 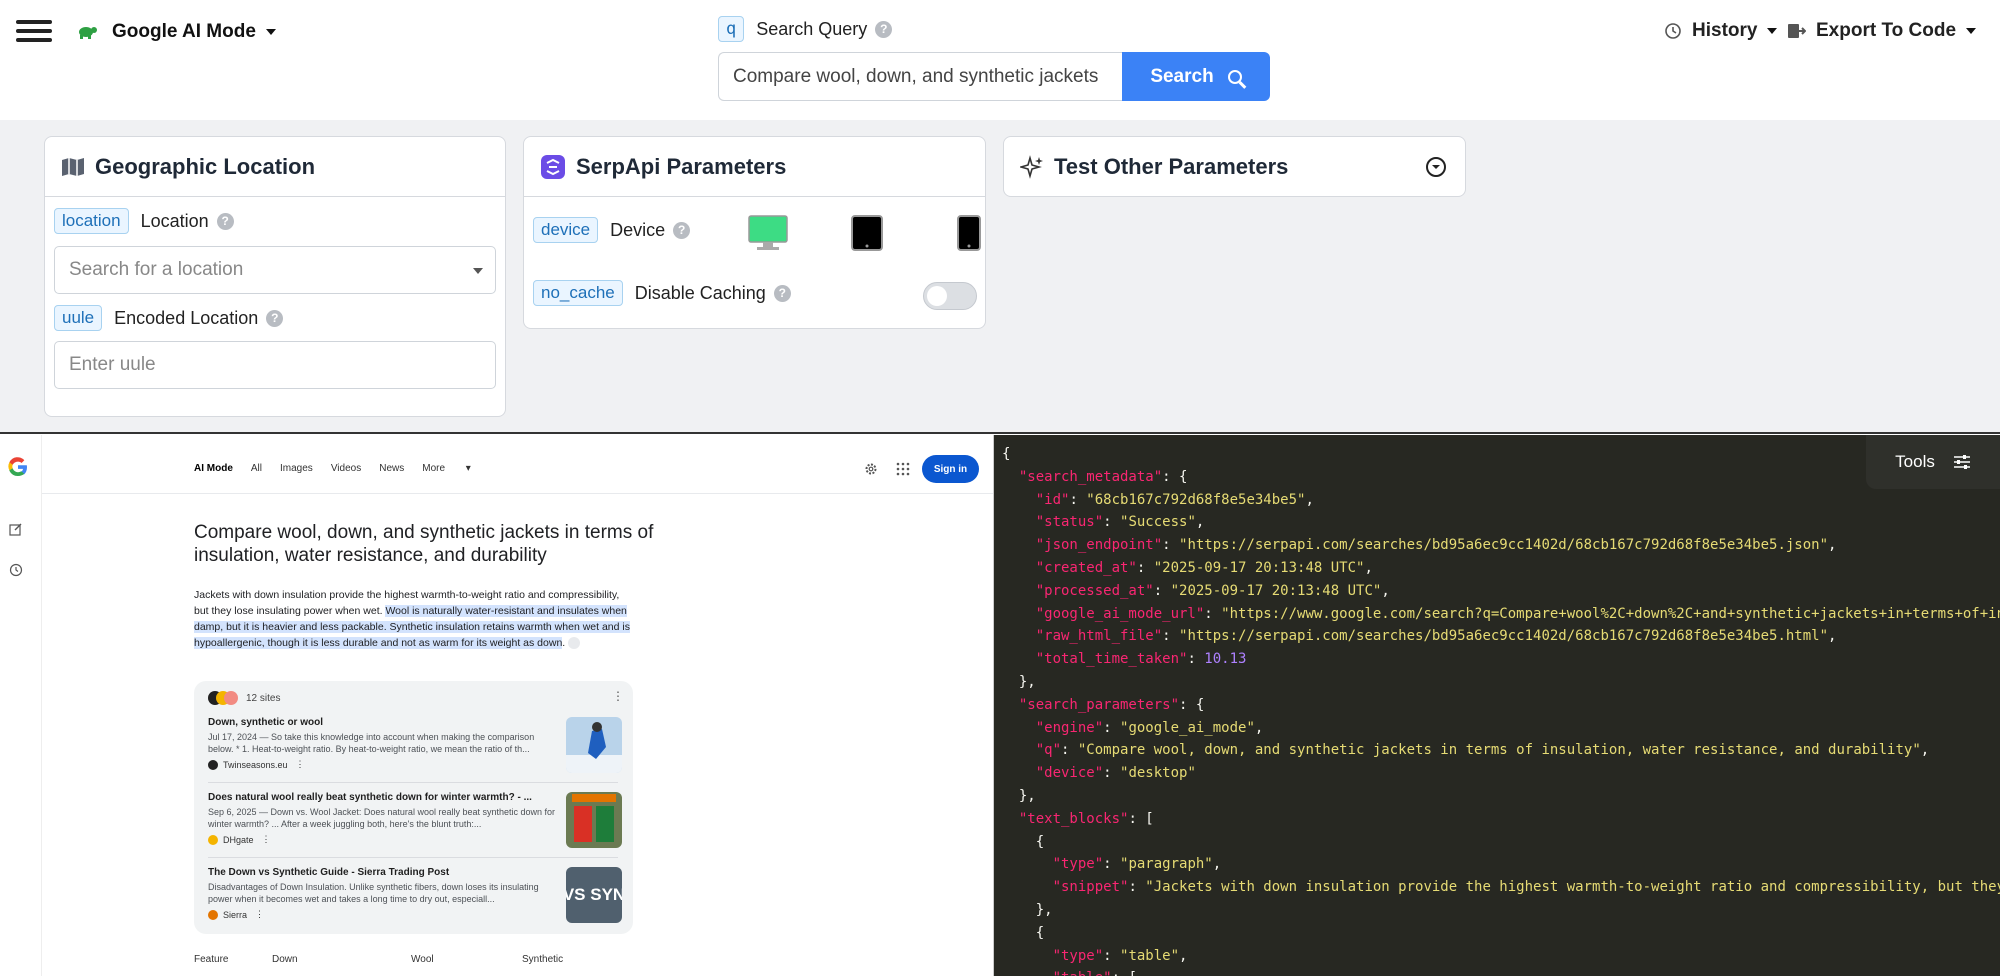 What do you see at coordinates (256, 468) in the screenshot?
I see `tab-all: All` at bounding box center [256, 468].